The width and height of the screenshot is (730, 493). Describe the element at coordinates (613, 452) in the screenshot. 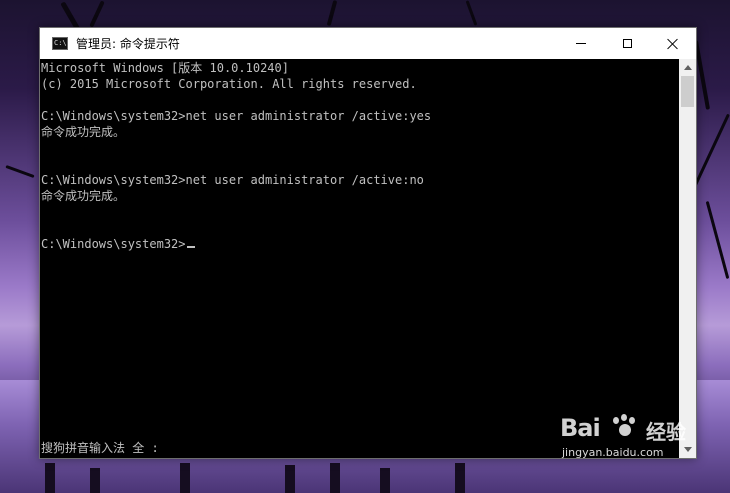

I see `watermark-url: jingyan.baidu.com` at that location.